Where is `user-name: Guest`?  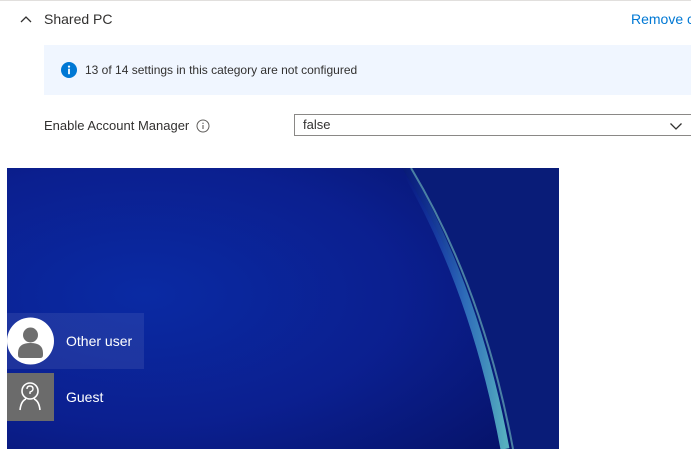
user-name: Guest is located at coordinates (85, 397).